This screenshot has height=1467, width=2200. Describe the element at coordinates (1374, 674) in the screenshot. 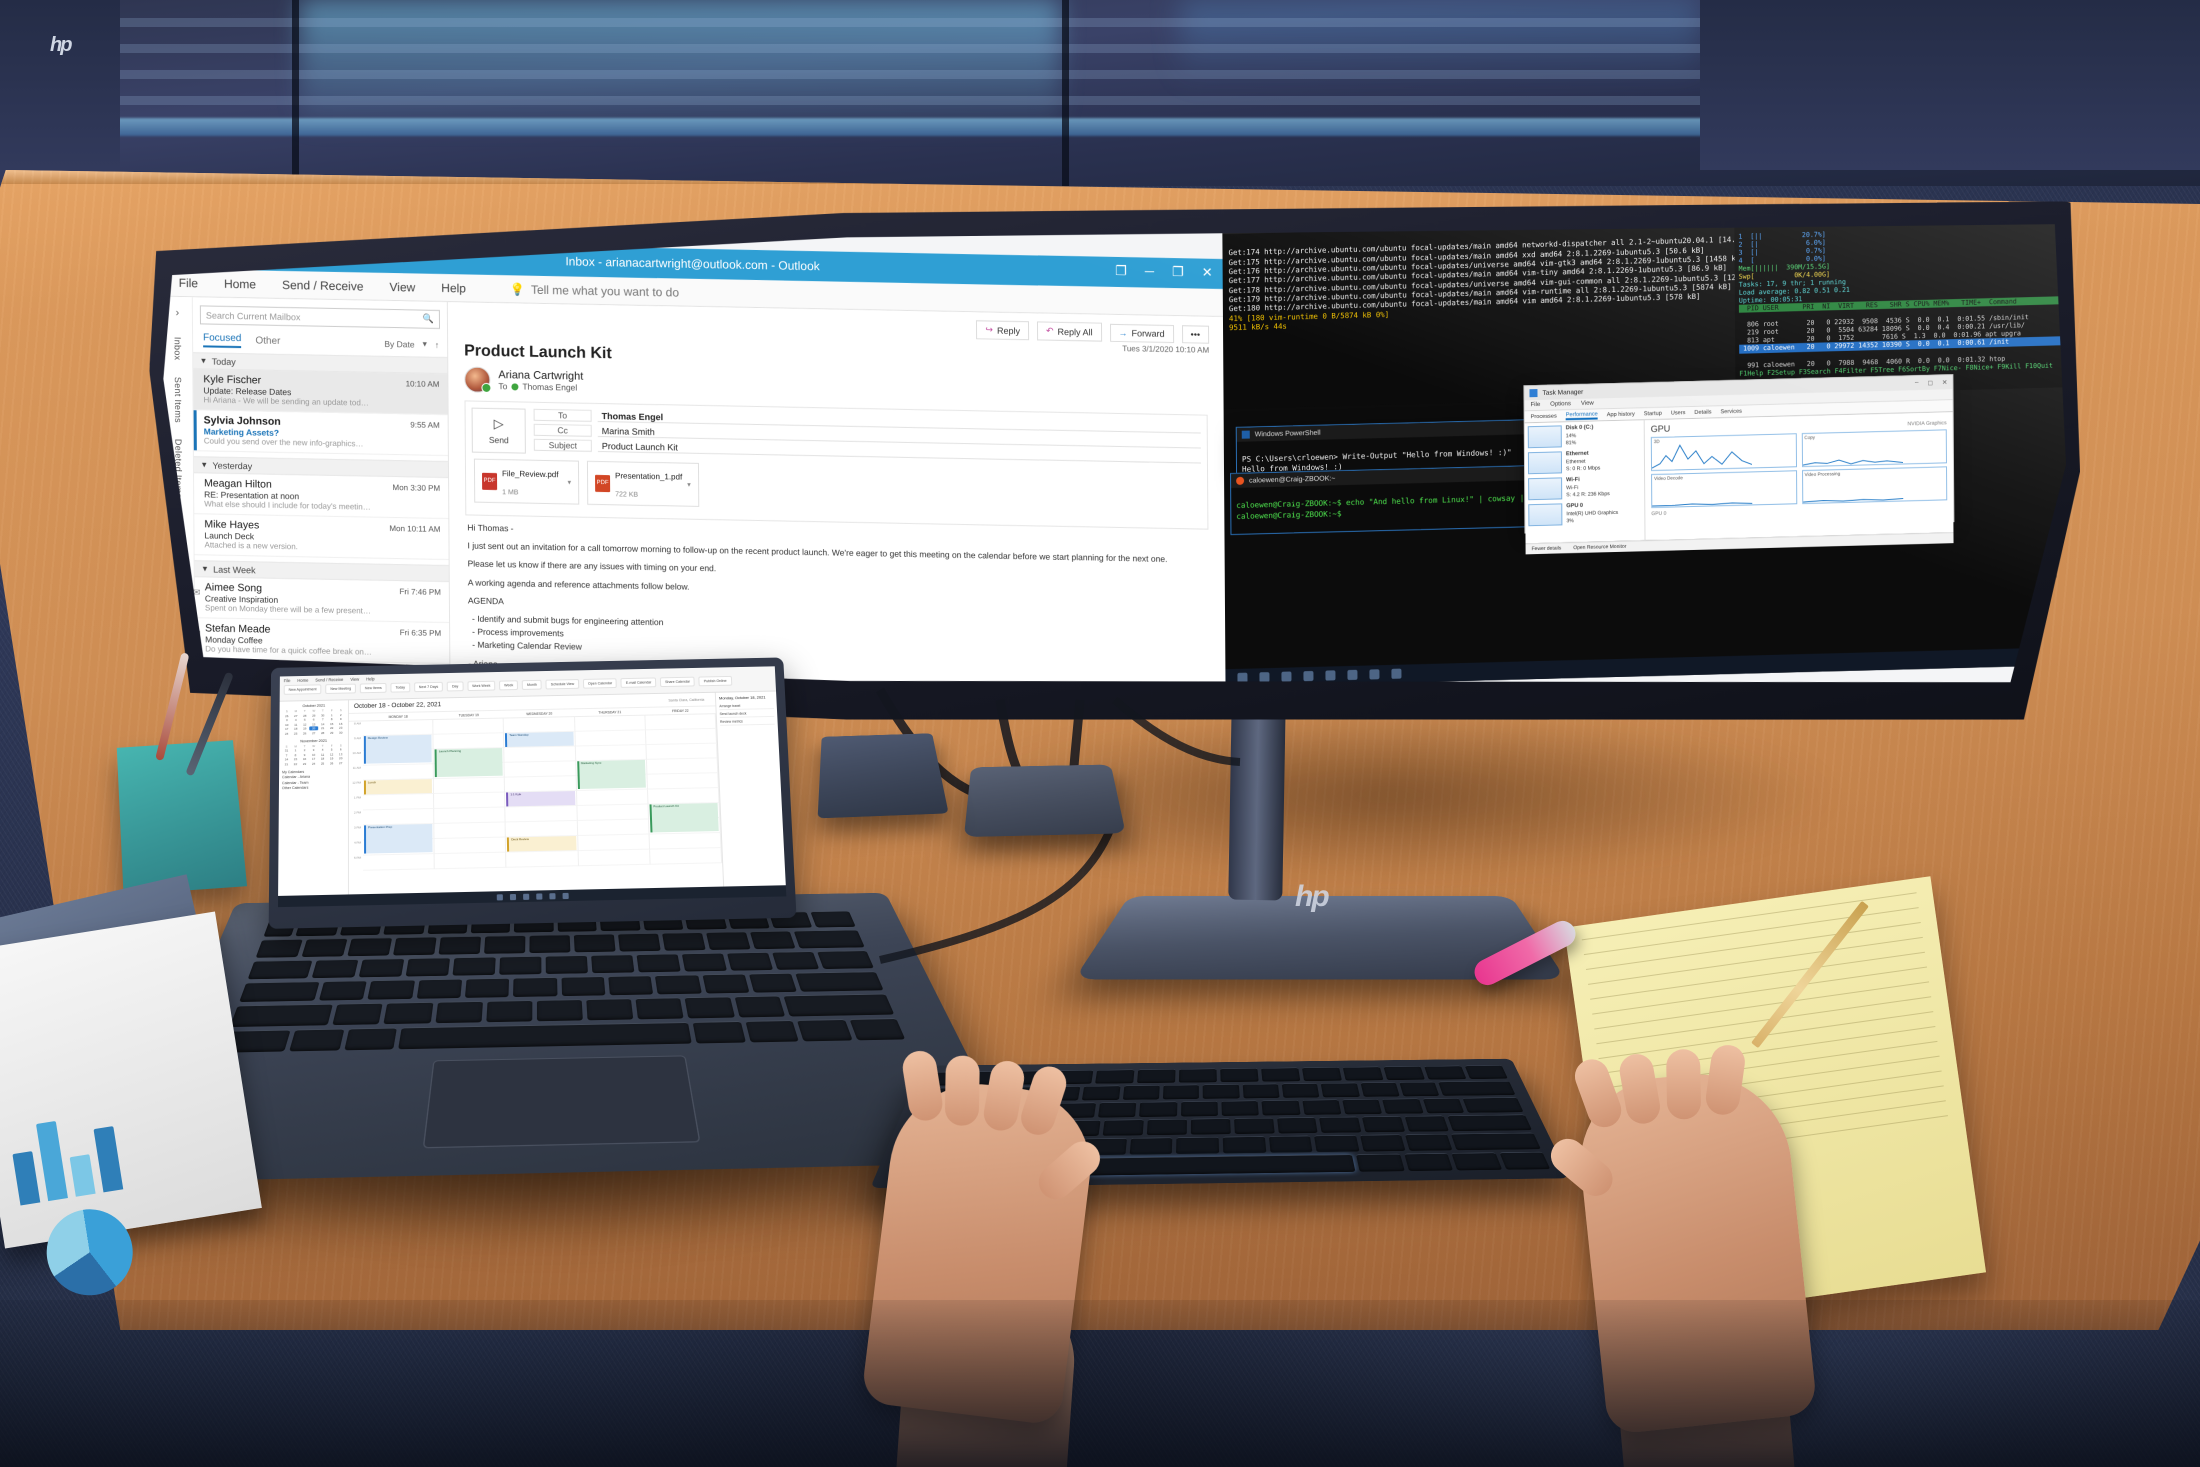

I see `terminal-icon` at that location.